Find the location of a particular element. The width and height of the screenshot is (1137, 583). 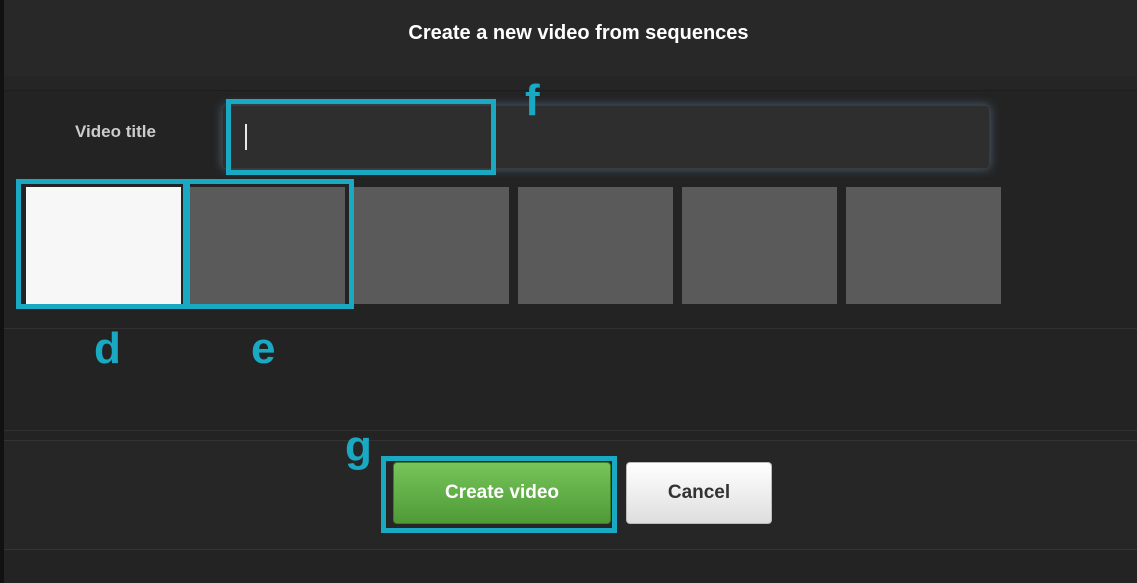

annotation-box-g is located at coordinates (499, 494).